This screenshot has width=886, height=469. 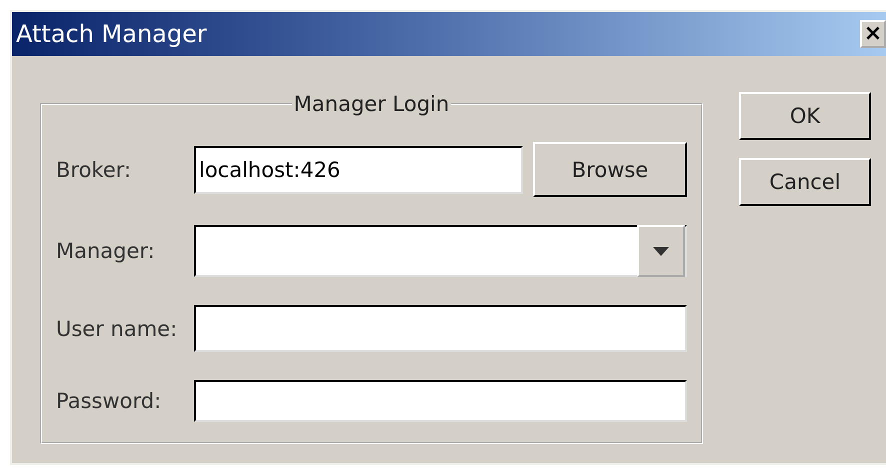 What do you see at coordinates (873, 34) in the screenshot?
I see `close-button: ×` at bounding box center [873, 34].